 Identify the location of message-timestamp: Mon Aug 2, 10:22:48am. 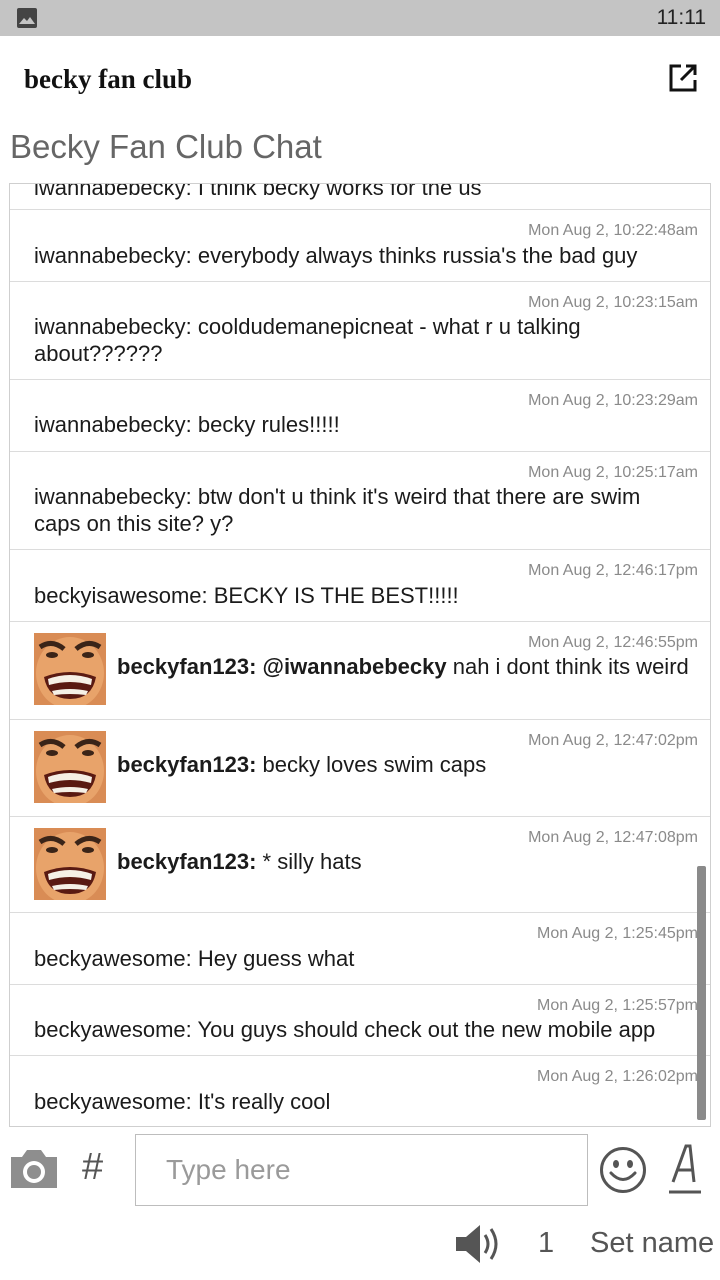
(613, 230).